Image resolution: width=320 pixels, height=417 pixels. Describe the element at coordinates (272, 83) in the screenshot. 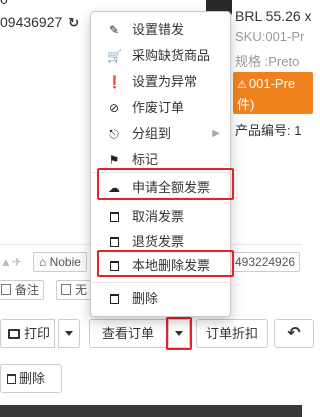

I see `warning-line-1: 001-Pre` at that location.